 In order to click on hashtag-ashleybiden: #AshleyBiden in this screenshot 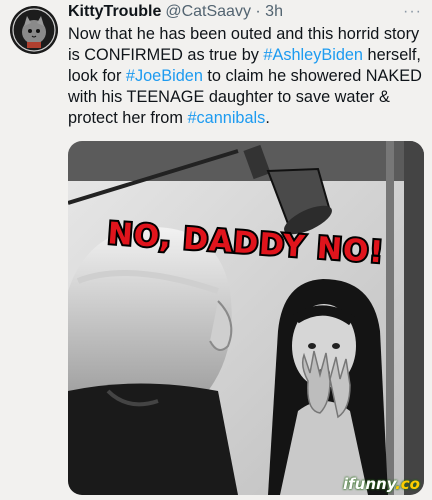, I will do `click(313, 55)`.